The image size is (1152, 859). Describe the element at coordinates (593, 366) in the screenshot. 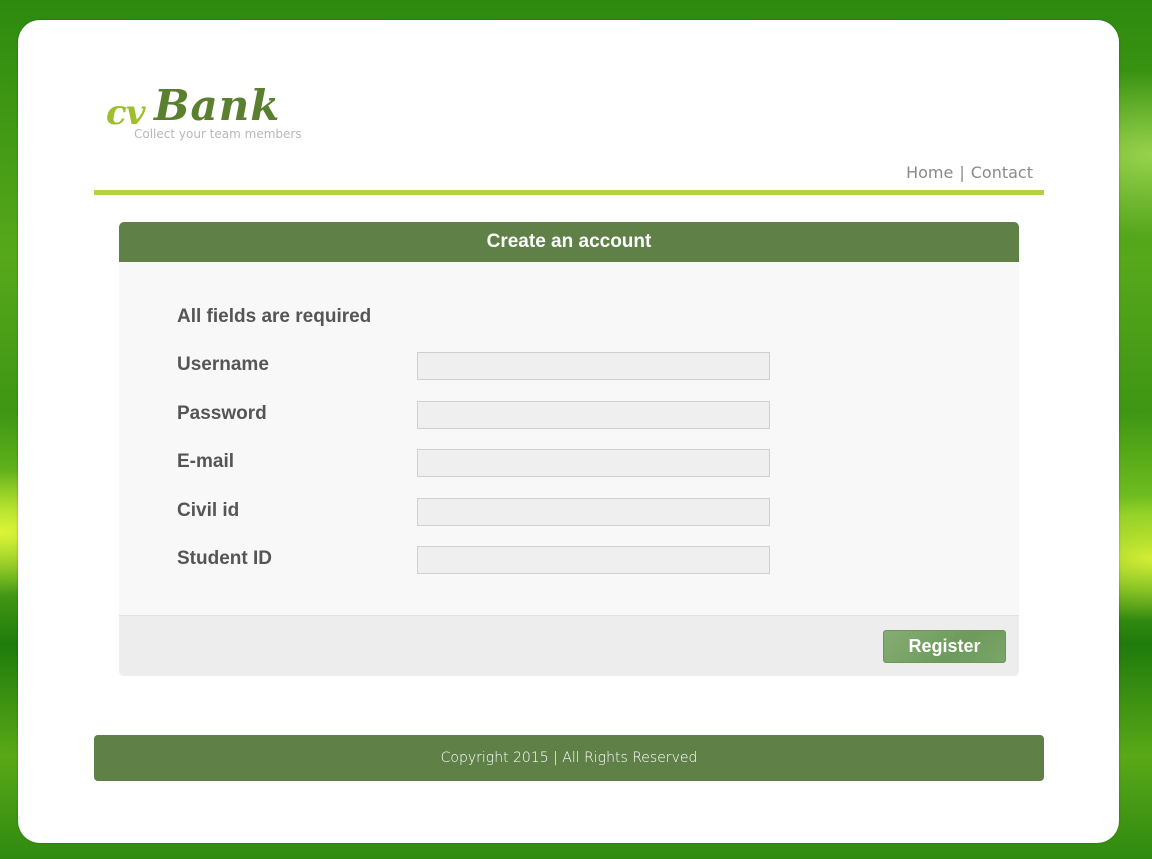

I see `username-input` at that location.